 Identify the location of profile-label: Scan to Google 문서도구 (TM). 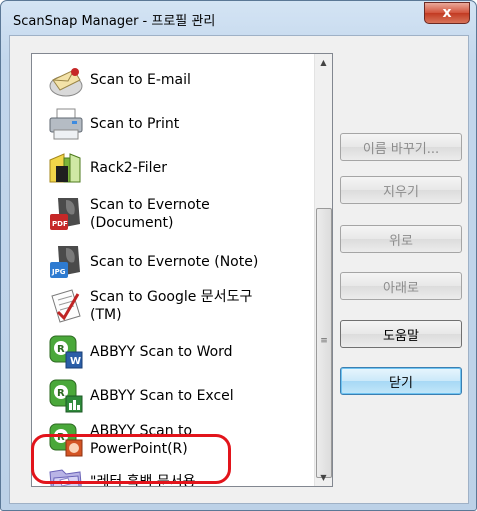
(171, 306).